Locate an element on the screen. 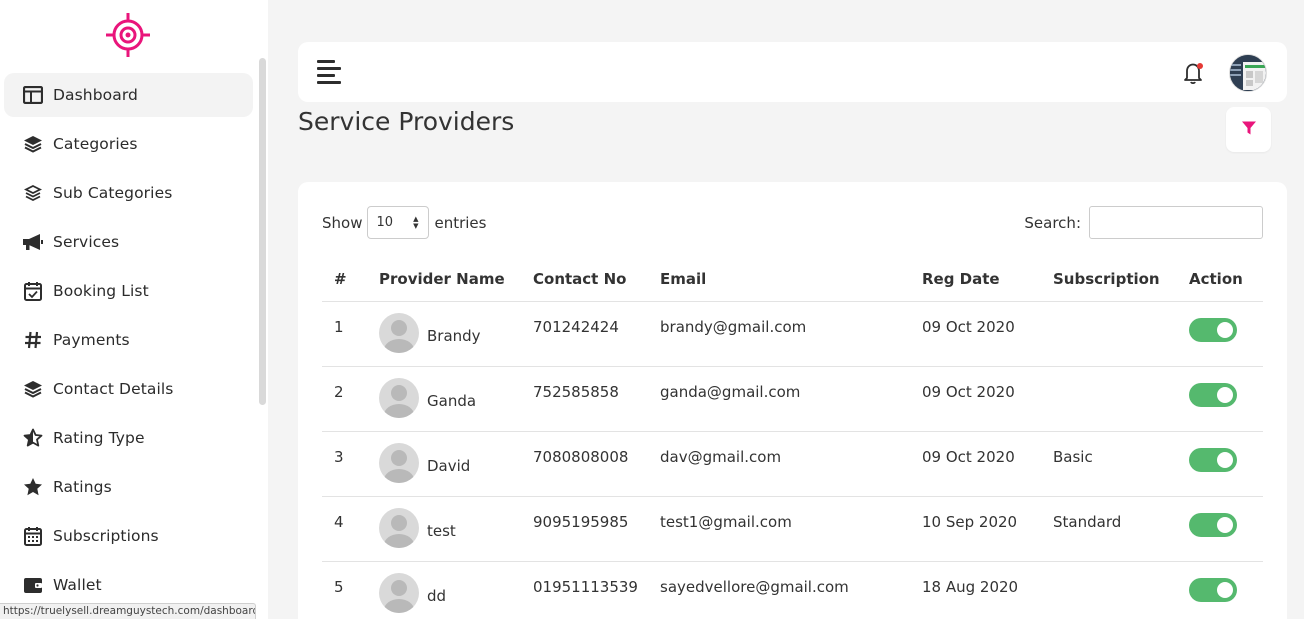  provider-cell: Ganda is located at coordinates (456, 399).